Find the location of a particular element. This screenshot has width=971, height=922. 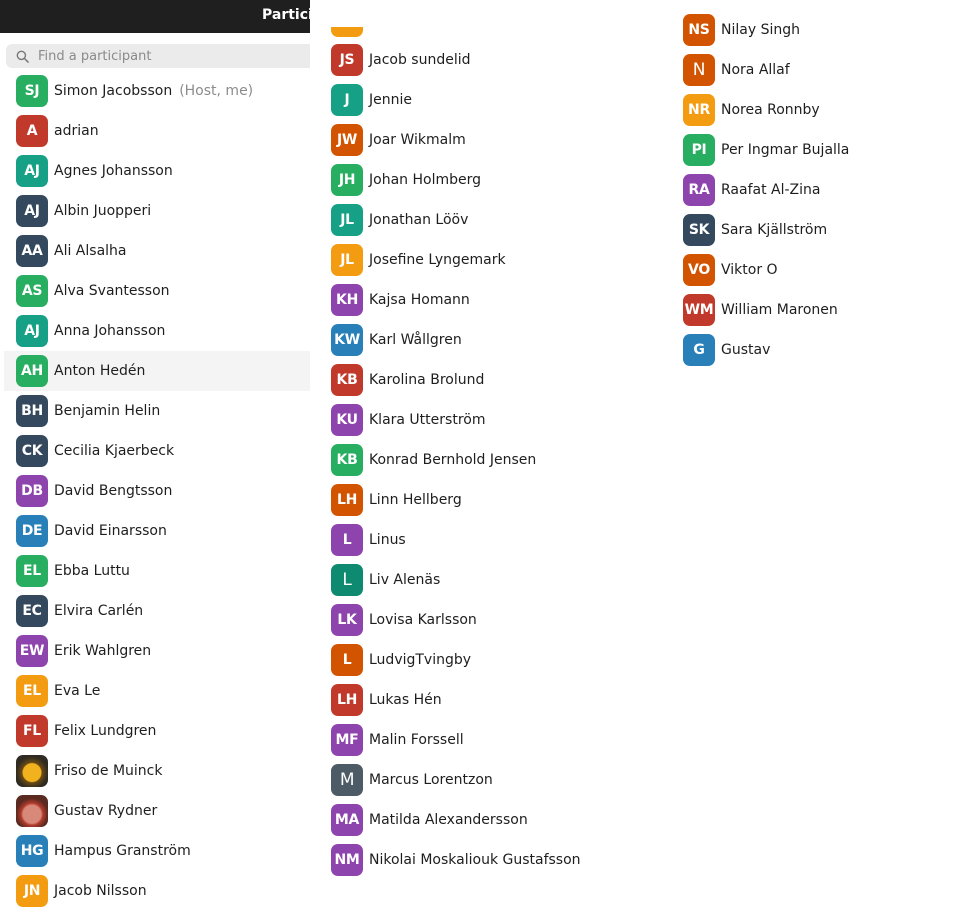

participant-name: Gustav is located at coordinates (746, 350).